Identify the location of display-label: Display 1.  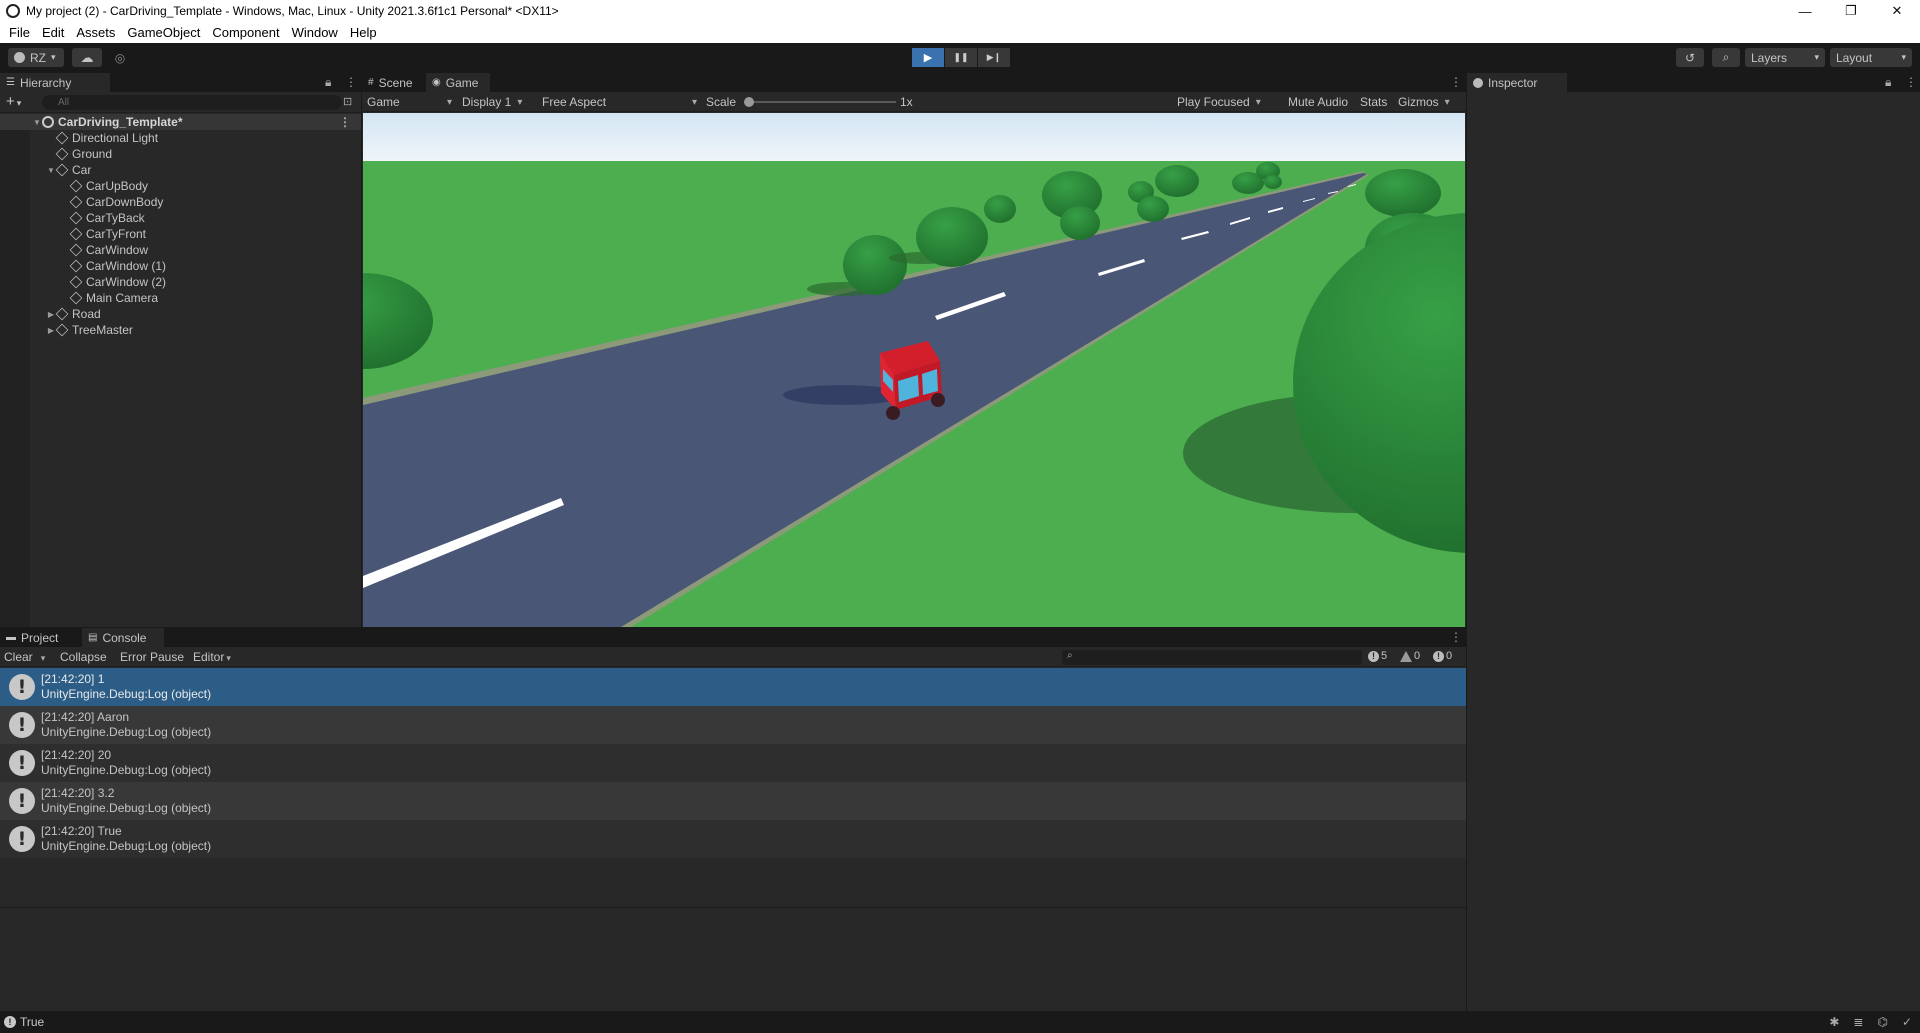
(487, 102).